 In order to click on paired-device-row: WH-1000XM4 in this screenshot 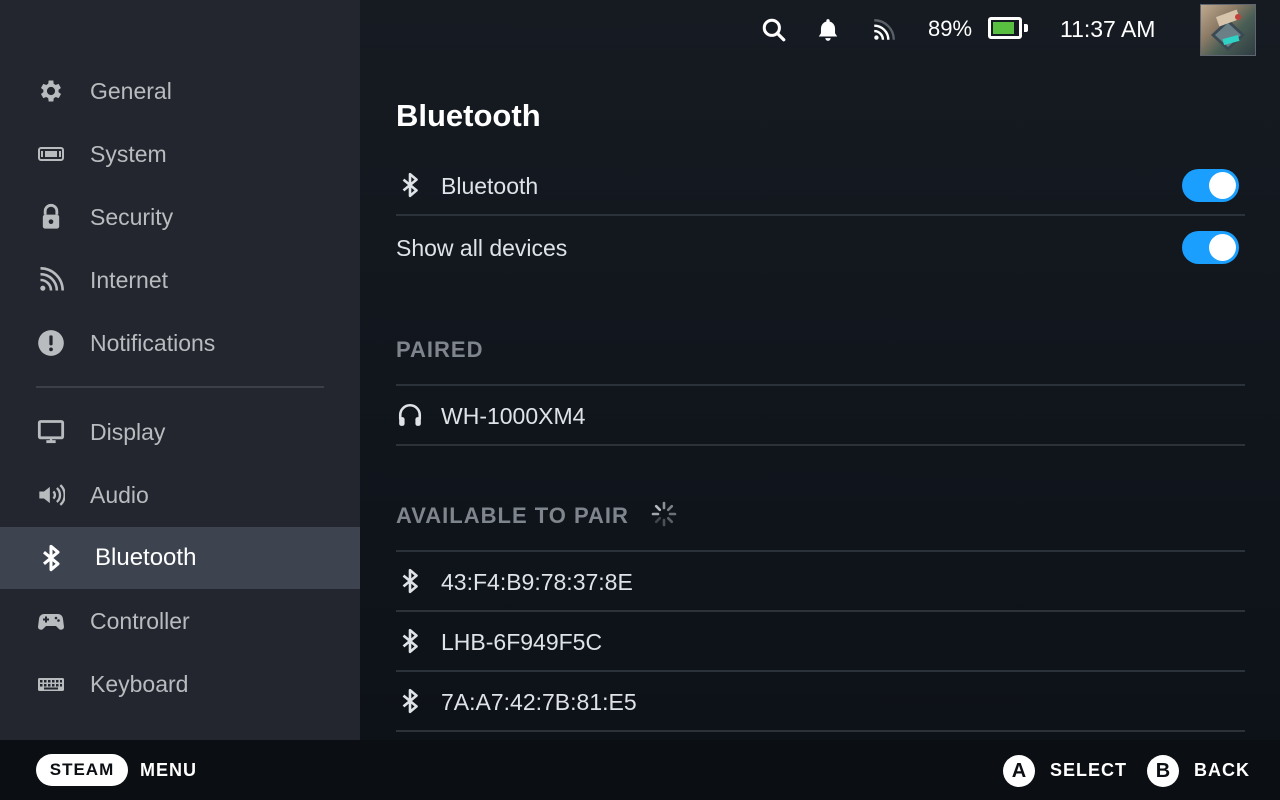, I will do `click(820, 416)`.